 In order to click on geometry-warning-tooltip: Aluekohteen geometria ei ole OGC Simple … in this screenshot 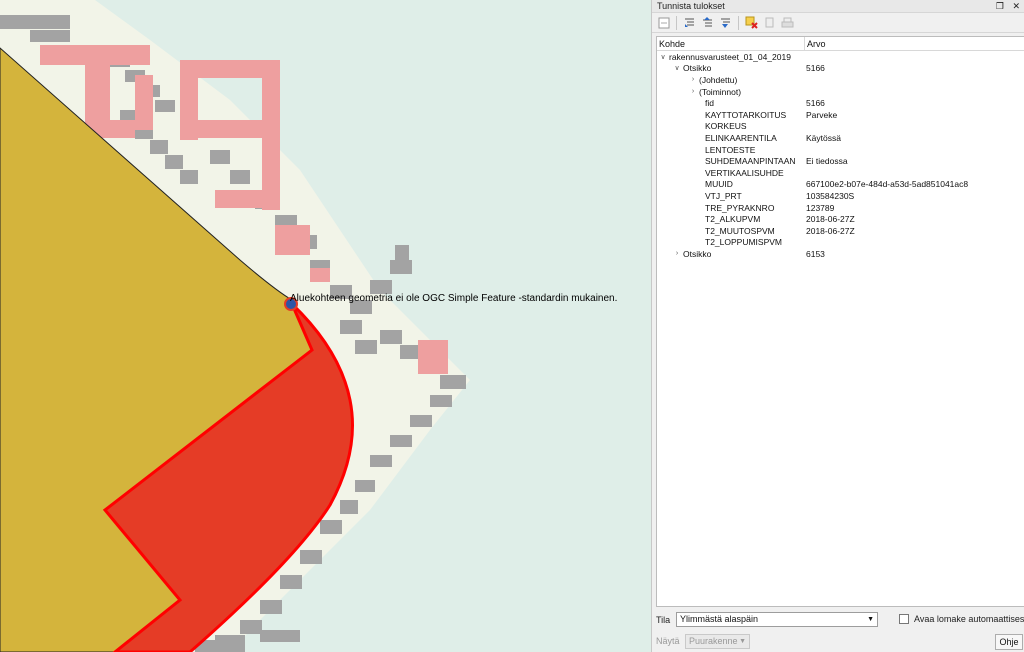, I will do `click(454, 298)`.